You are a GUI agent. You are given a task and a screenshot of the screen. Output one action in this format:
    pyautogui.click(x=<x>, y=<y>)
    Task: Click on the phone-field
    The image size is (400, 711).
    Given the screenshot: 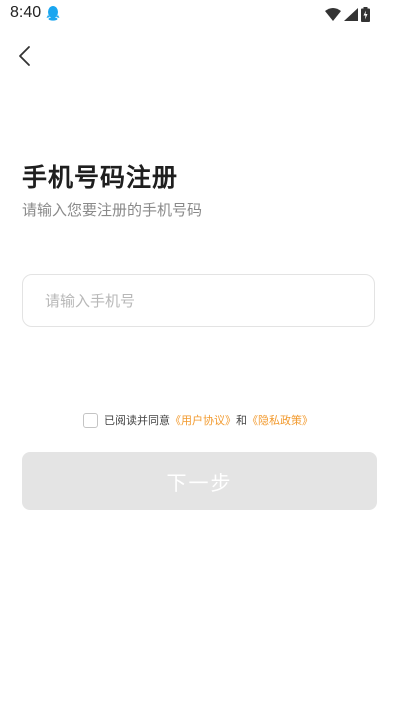 What is the action you would take?
    pyautogui.click(x=198, y=300)
    